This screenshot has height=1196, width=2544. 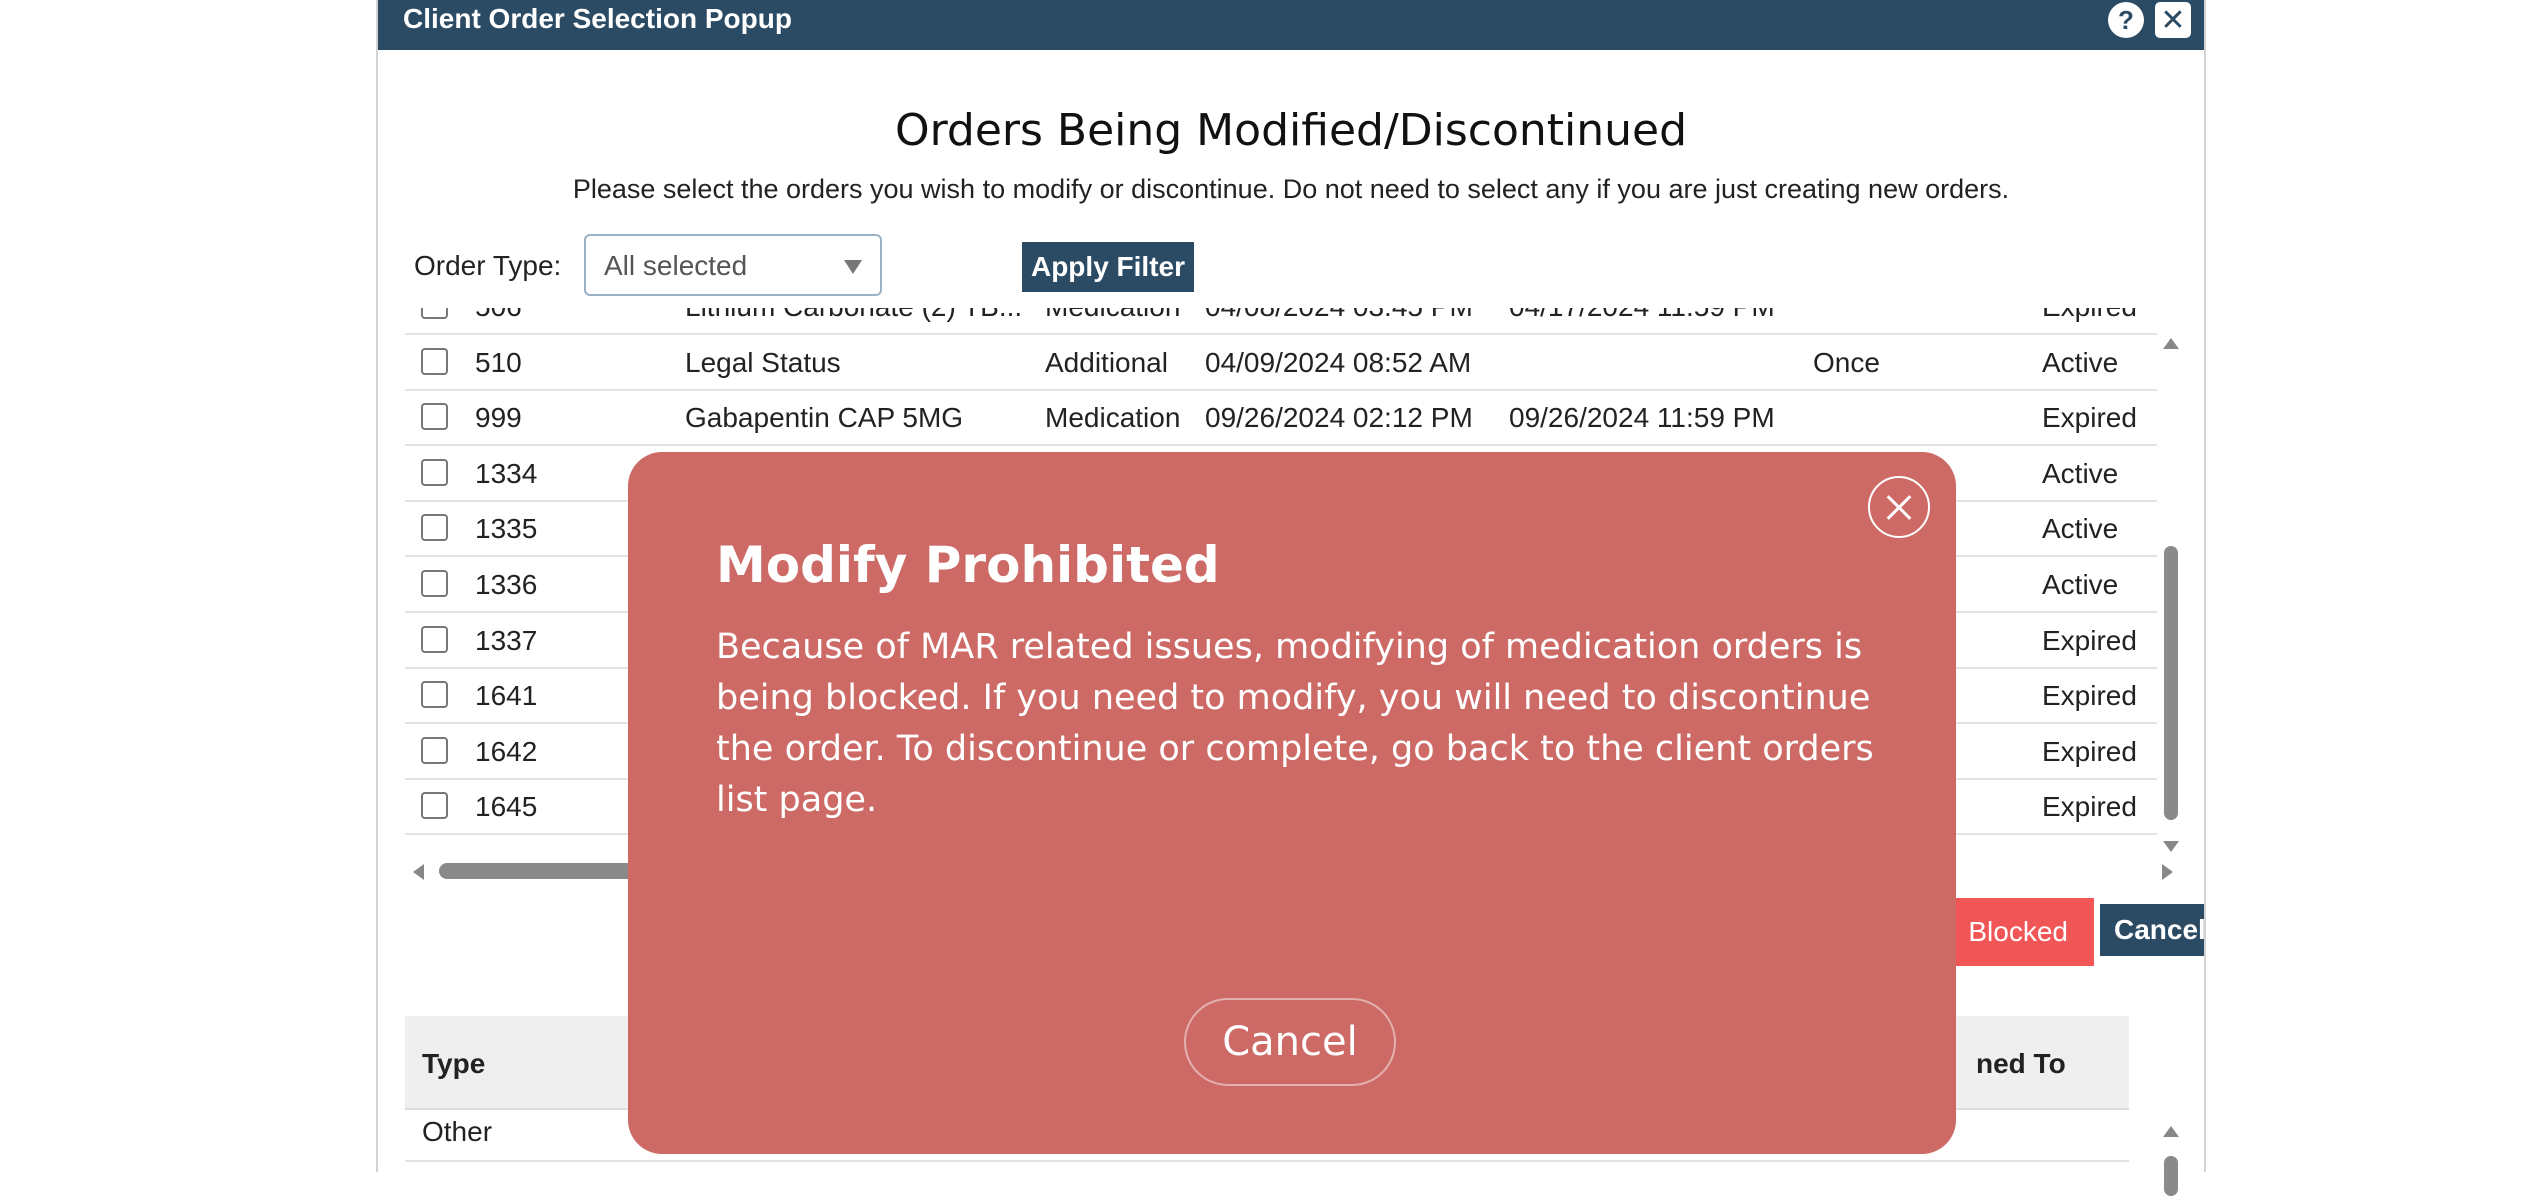 I want to click on popup-titlebar: Client Order Selection Popup ? ✕, so click(x=1291, y=25).